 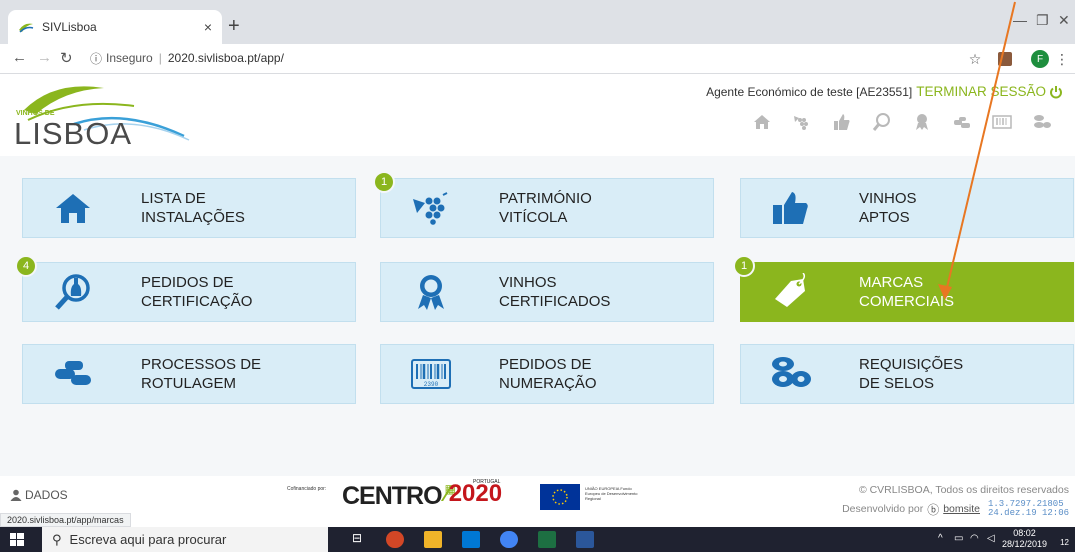 I want to click on header-icon-nav, so click(x=902, y=122).